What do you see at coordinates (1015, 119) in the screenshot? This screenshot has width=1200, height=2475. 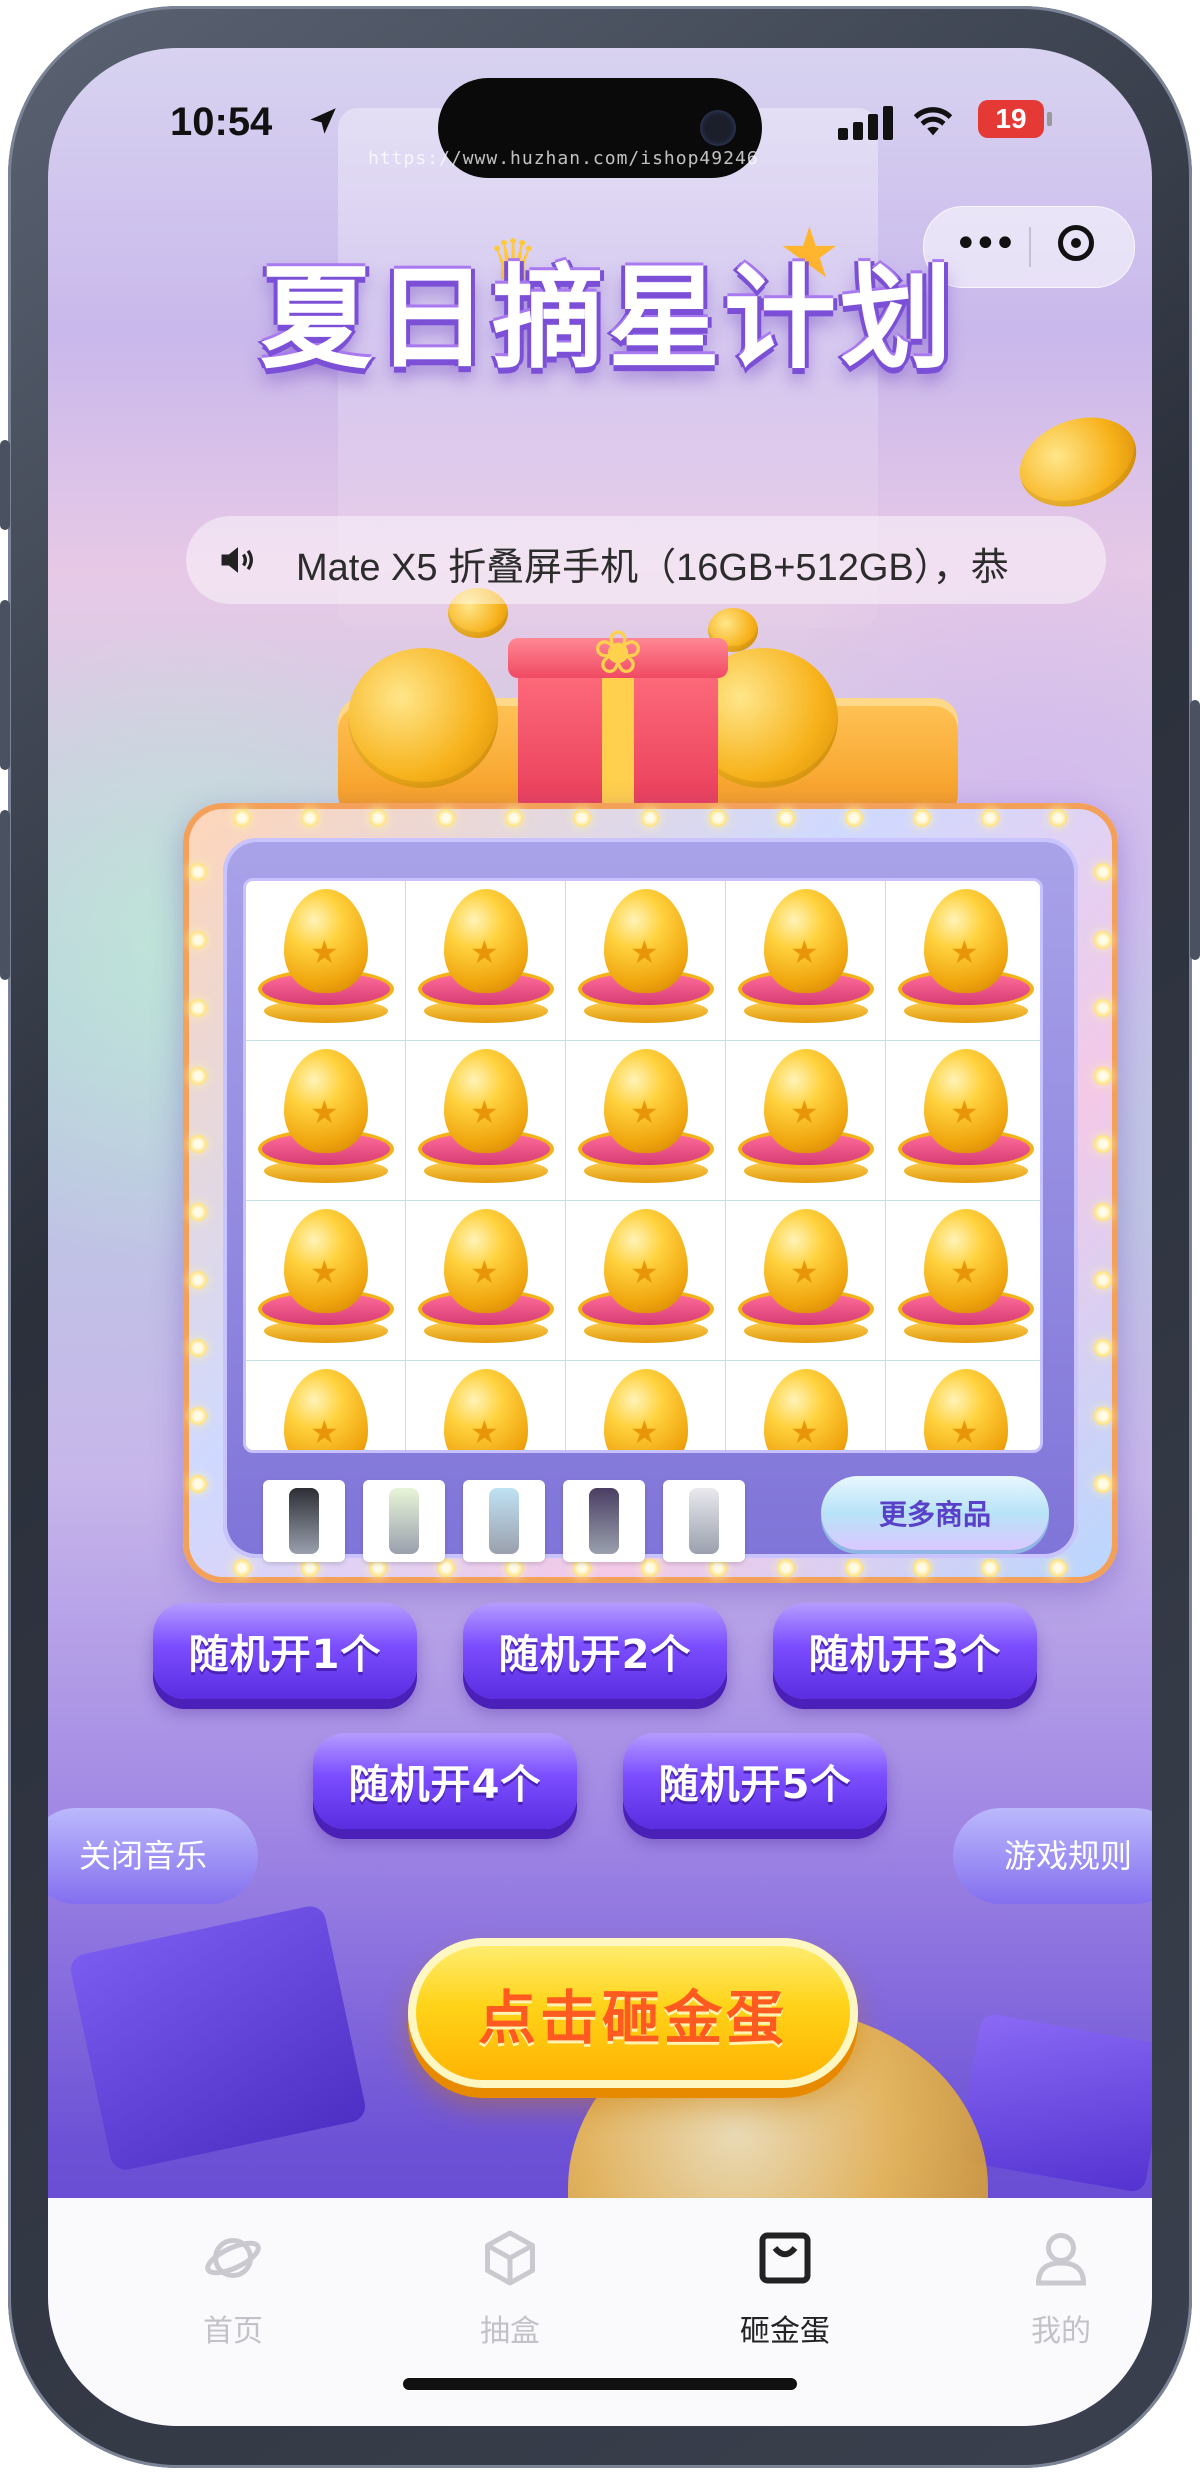 I see `battery-indicator: 19` at bounding box center [1015, 119].